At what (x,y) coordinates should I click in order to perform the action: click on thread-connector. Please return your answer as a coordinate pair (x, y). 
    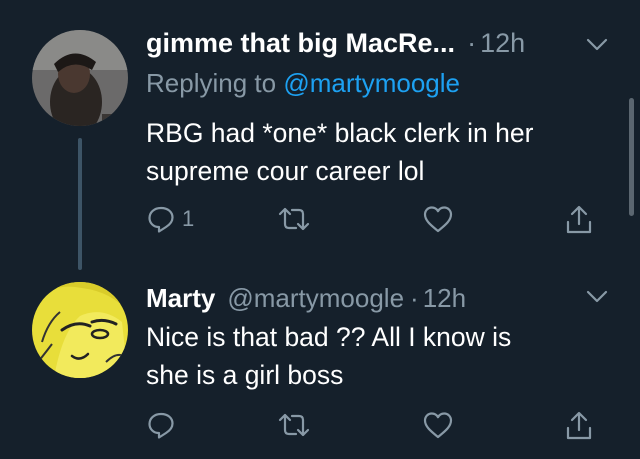
    Looking at the image, I should click on (80, 204).